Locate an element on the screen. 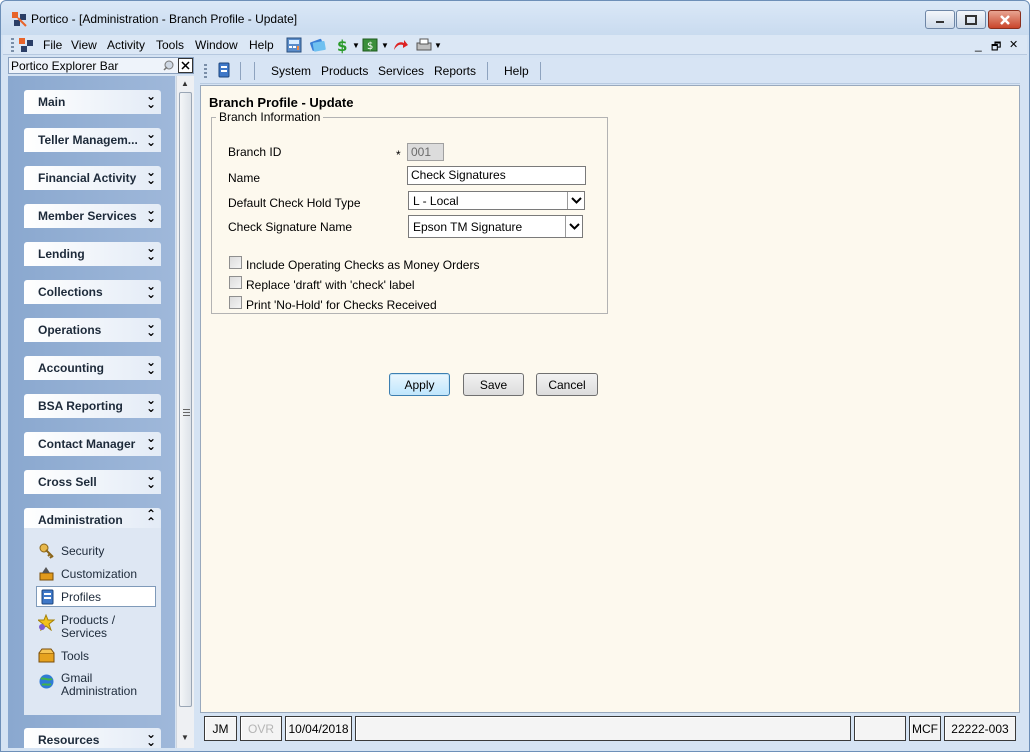 The image size is (1030, 752). maximize-button is located at coordinates (971, 19).